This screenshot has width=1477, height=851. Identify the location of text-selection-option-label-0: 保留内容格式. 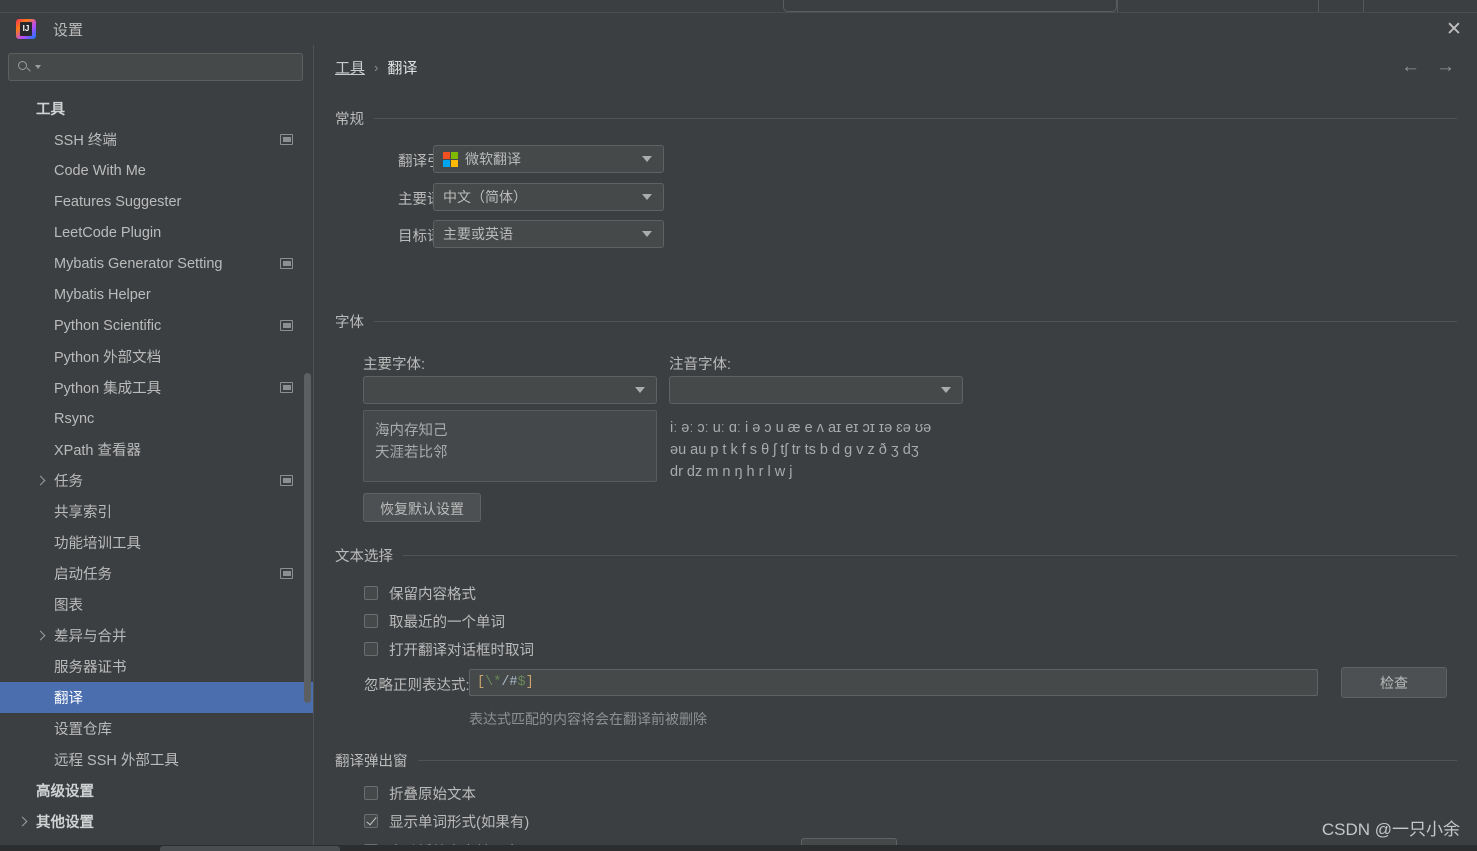
(432, 594).